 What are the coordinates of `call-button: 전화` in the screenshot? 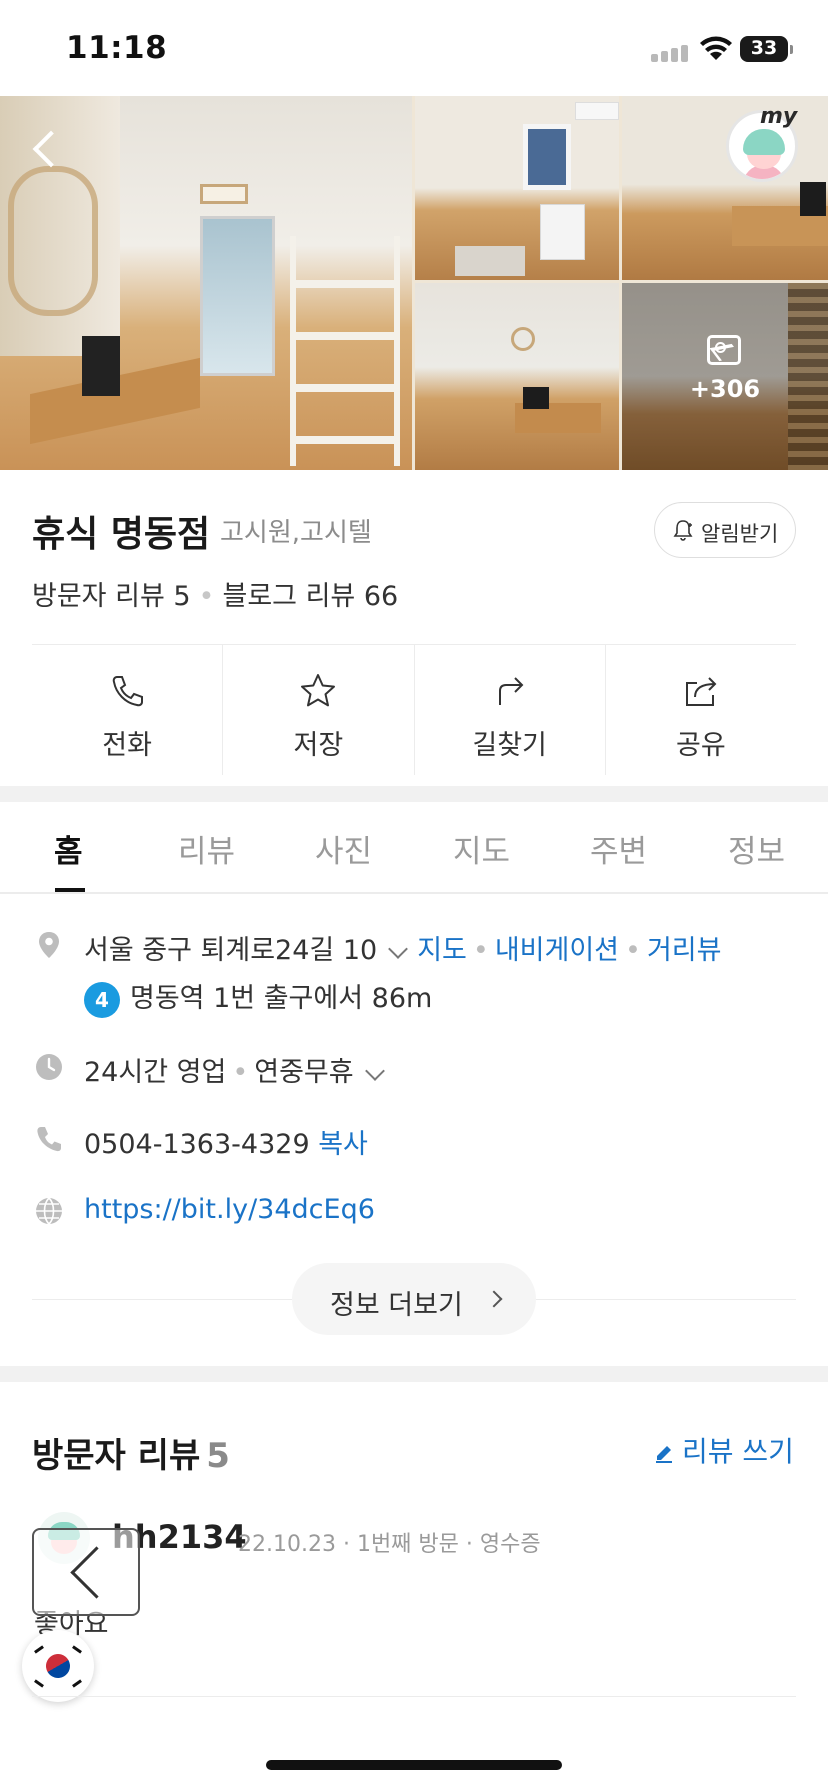 It's located at (127, 710).